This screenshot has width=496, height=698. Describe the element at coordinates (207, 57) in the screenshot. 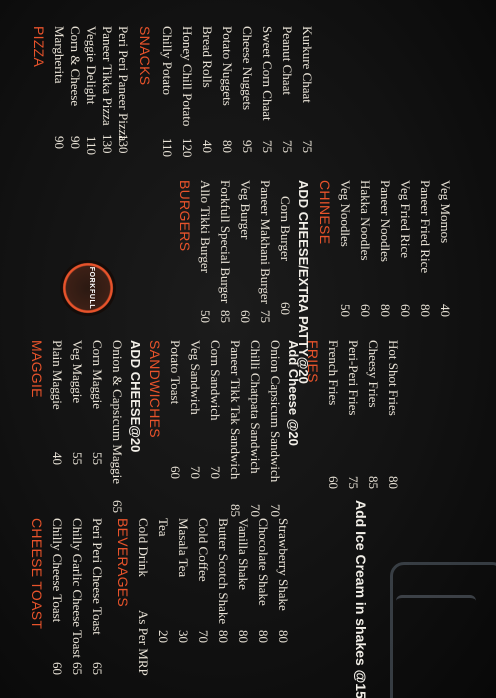

I see `menu-item-name: Bread Rolls` at that location.